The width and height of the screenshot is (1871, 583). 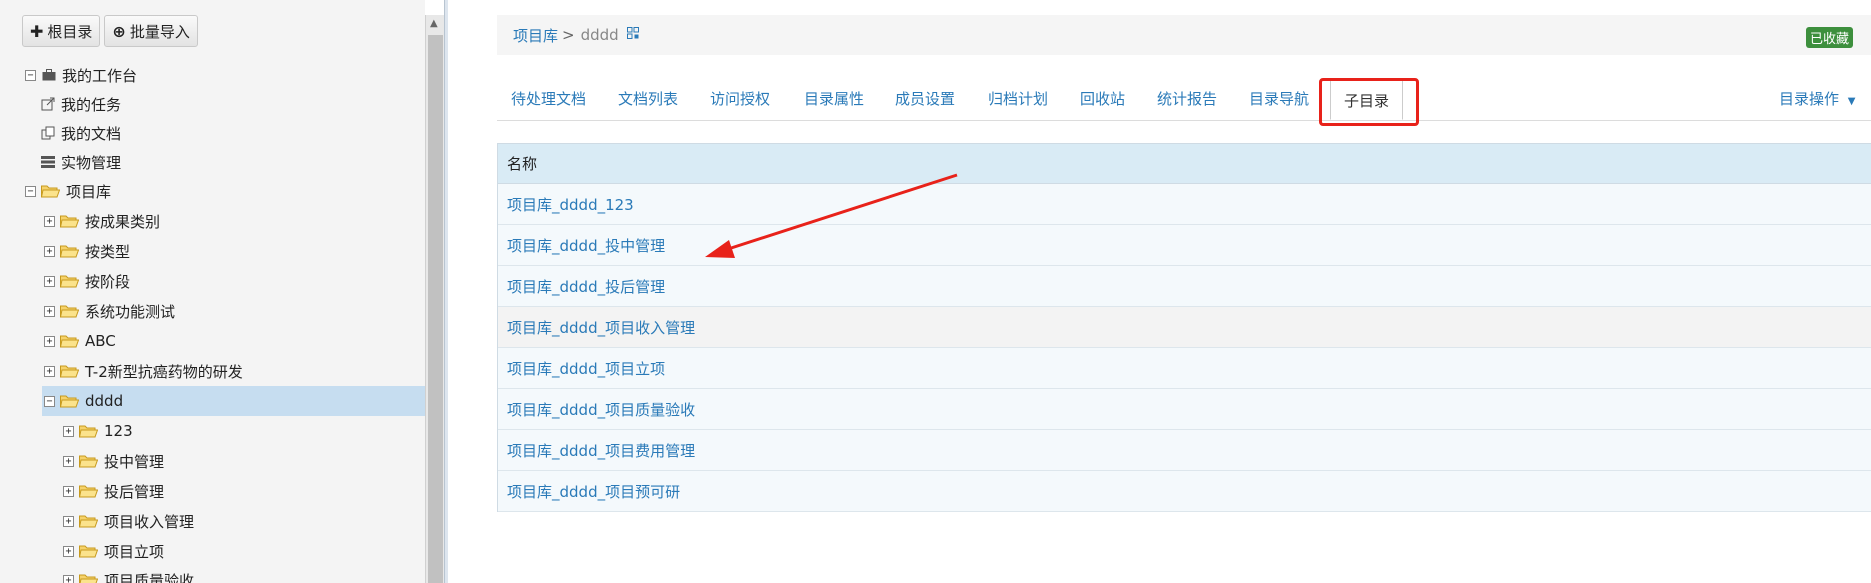 I want to click on dir-ops-dropdown: 目录操作 ▼, so click(x=1817, y=98).